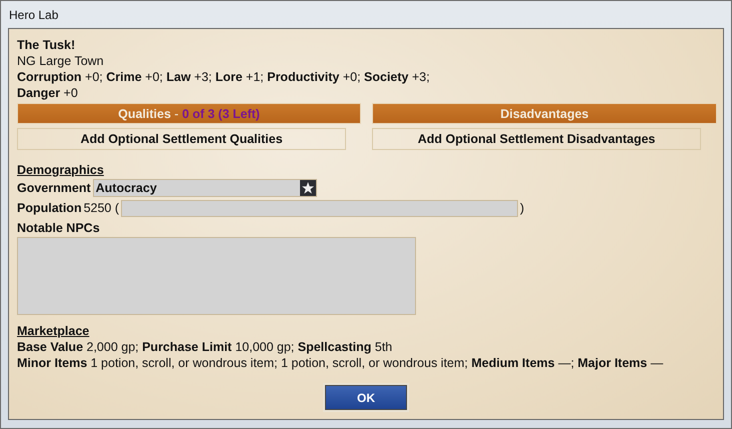 This screenshot has height=429, width=732. What do you see at coordinates (49, 208) in the screenshot?
I see `field-label: Population` at bounding box center [49, 208].